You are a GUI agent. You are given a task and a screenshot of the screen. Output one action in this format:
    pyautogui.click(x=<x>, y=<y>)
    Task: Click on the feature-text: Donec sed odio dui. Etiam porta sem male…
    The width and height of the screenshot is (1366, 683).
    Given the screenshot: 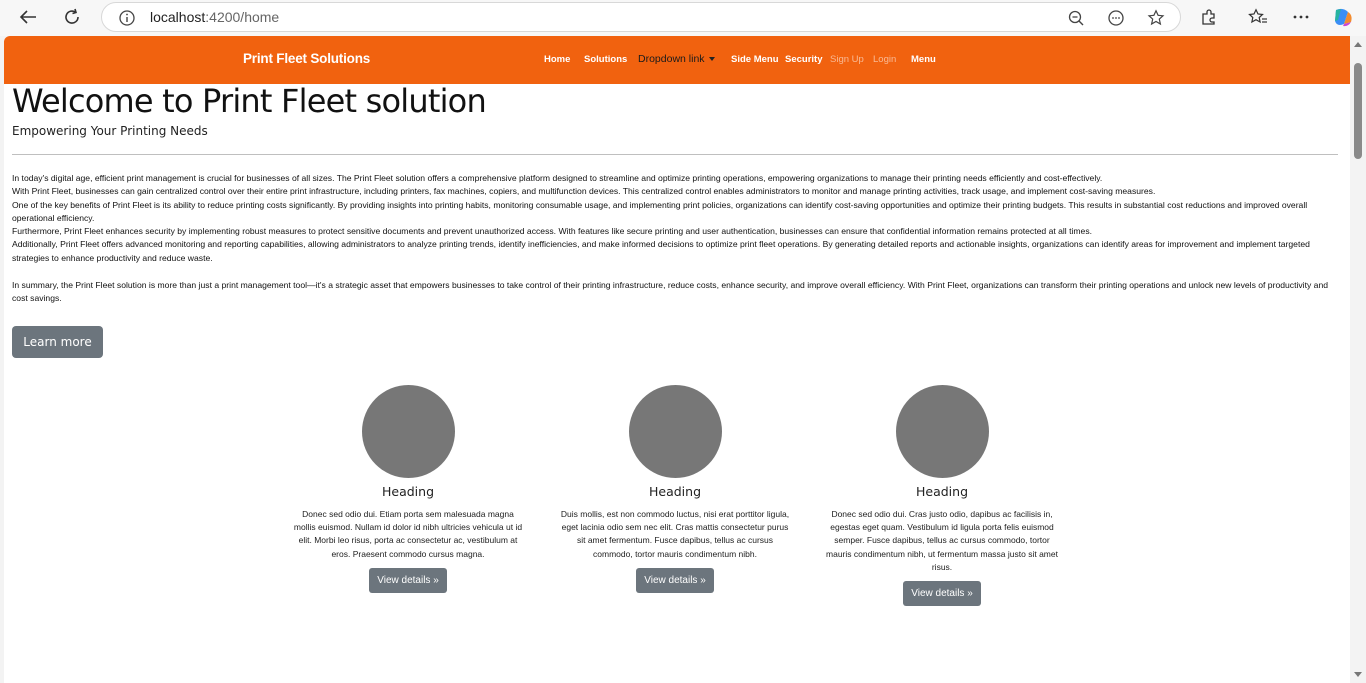 What is the action you would take?
    pyautogui.click(x=408, y=534)
    